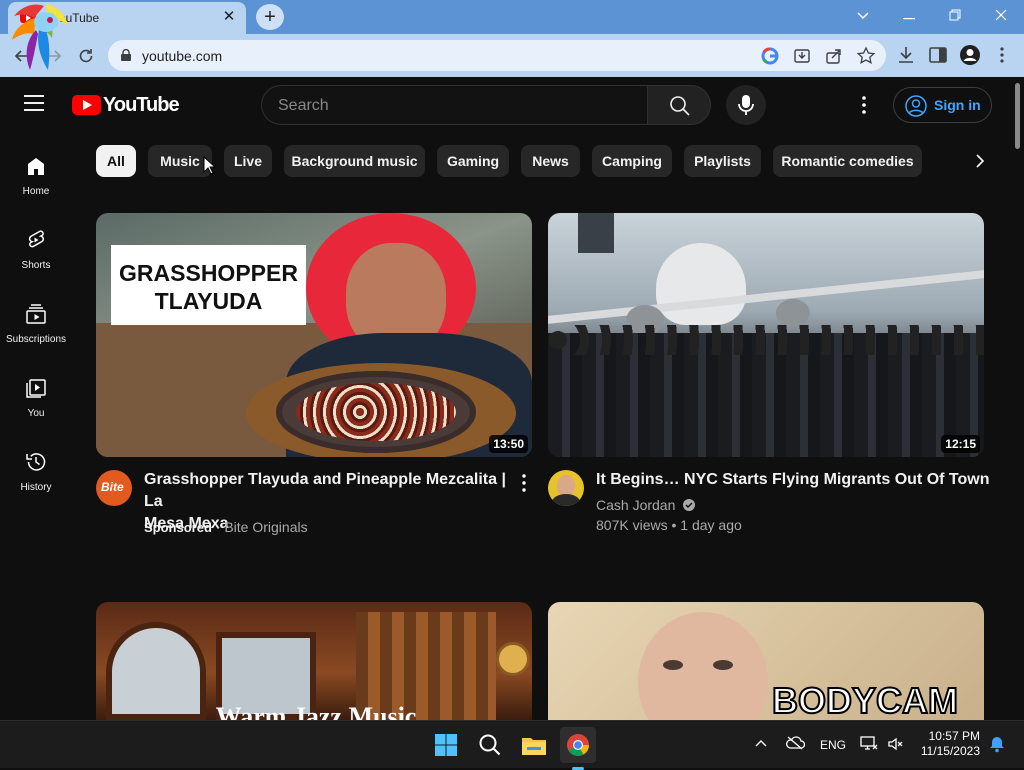 This screenshot has width=1024, height=770. I want to click on clock-date: 11/15/2023, so click(950, 751).